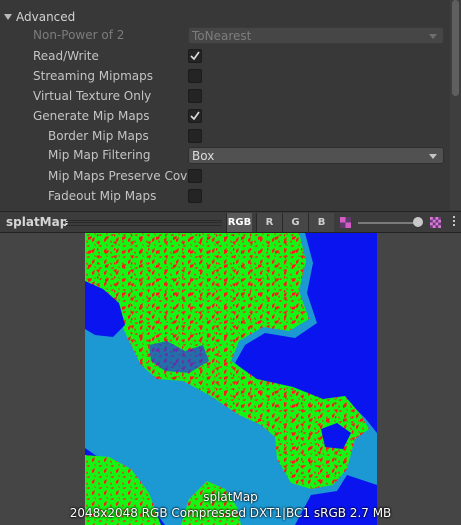  Describe the element at coordinates (66, 56) in the screenshot. I see `read-write-label: Read/Write` at that location.